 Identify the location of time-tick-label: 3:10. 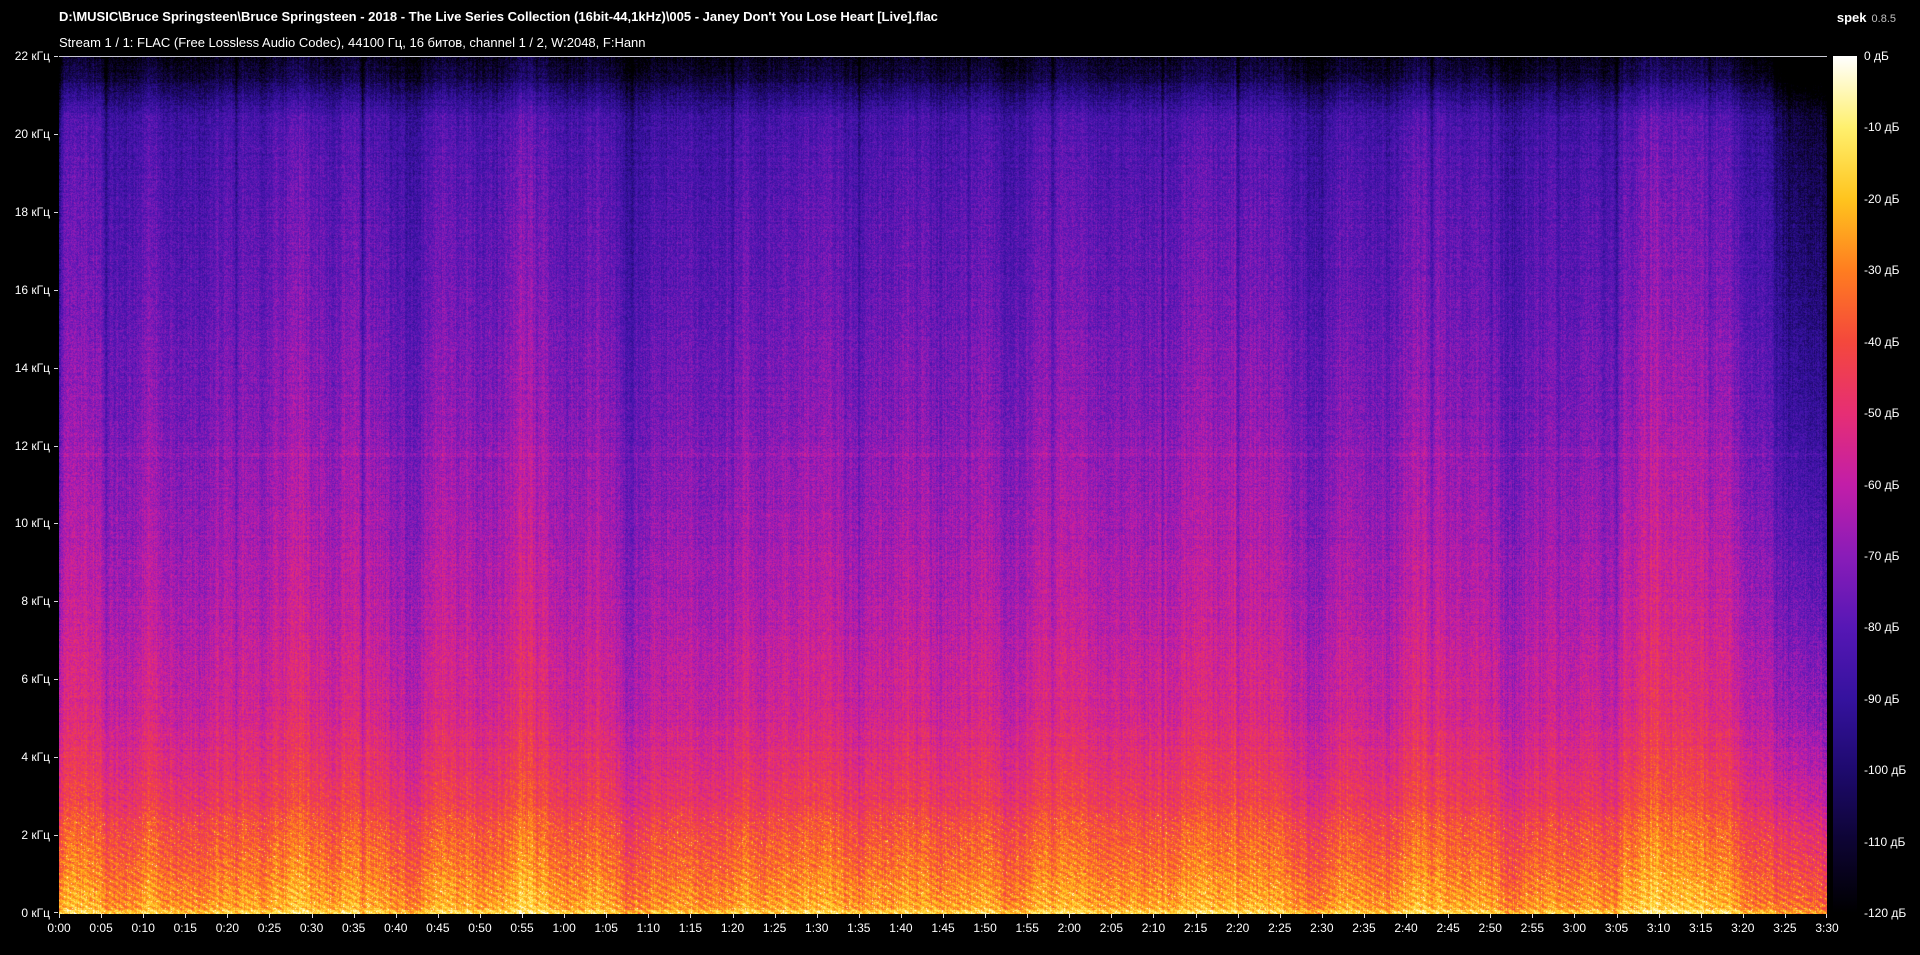
(1658, 928).